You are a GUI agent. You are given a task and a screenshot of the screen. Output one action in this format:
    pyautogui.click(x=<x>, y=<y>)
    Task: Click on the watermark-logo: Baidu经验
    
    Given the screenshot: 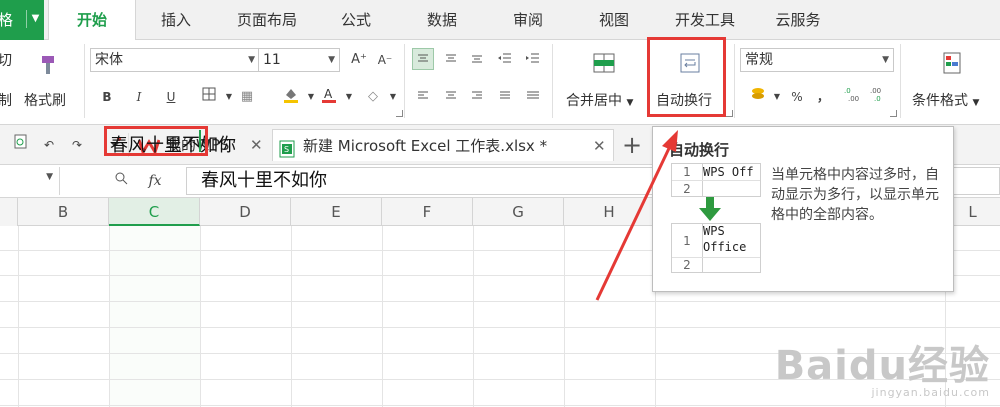 What is the action you would take?
    pyautogui.click(x=882, y=366)
    